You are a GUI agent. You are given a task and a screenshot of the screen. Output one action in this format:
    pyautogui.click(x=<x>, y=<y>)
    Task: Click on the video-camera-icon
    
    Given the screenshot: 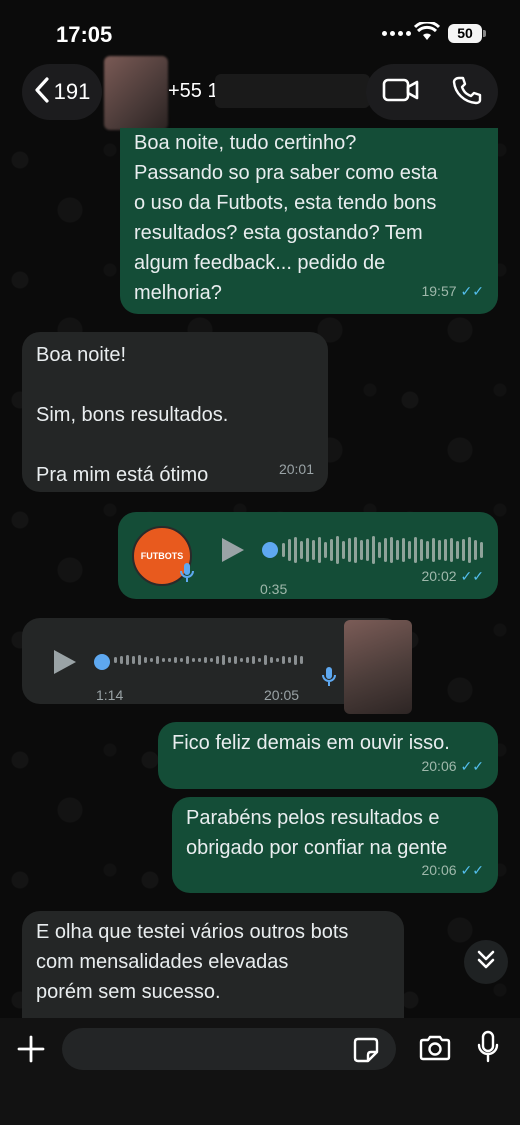 What is the action you would take?
    pyautogui.click(x=401, y=92)
    